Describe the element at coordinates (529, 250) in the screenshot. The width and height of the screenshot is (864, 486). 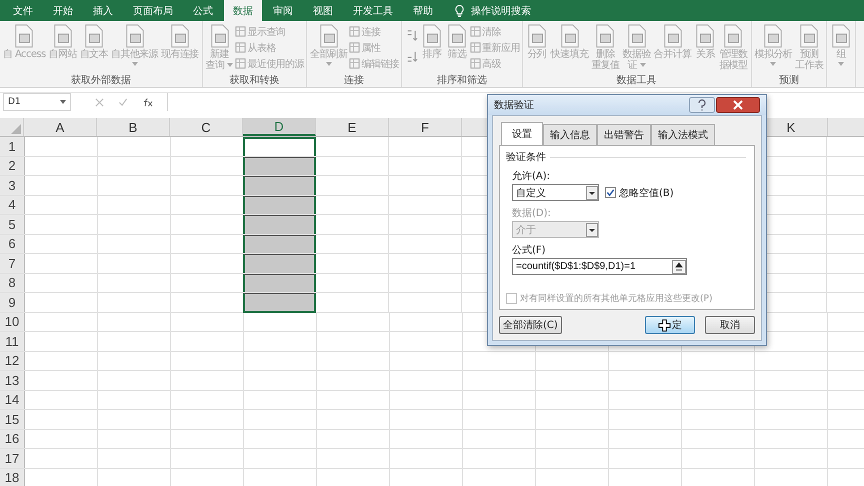
I see `field-label: 公式(F)` at that location.